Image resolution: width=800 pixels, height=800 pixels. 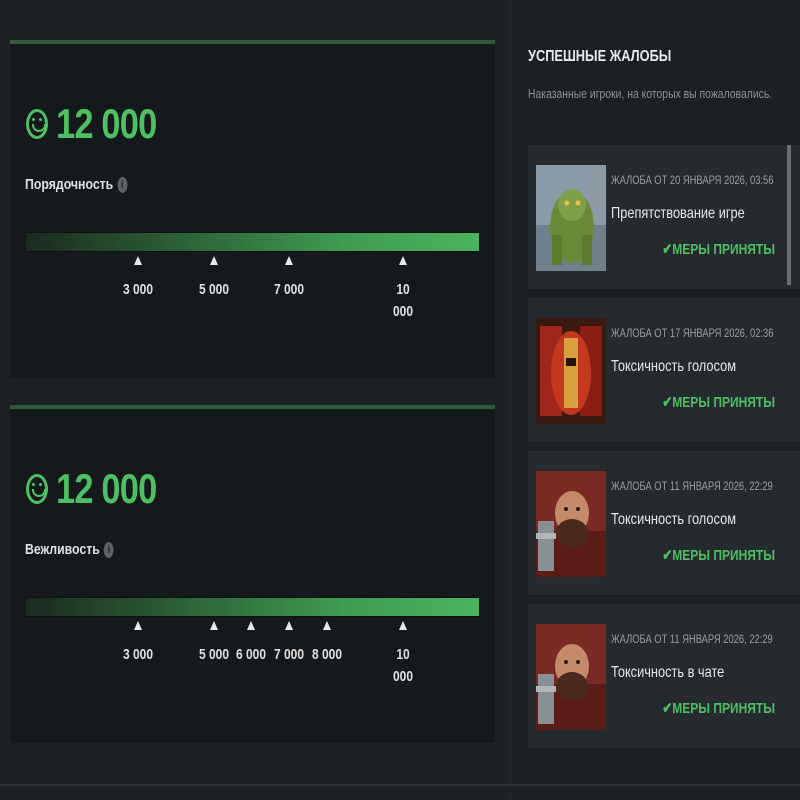 I want to click on tick: 8 000, so click(x=327, y=641).